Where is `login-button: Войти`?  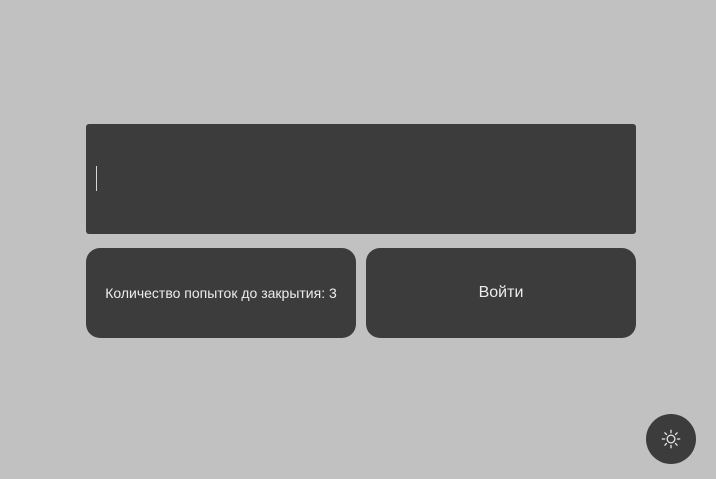
login-button: Войти is located at coordinates (501, 293).